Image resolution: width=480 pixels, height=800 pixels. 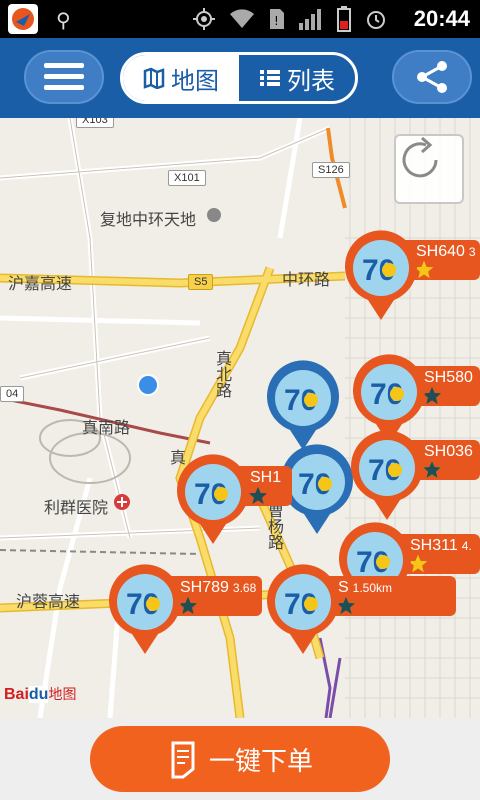 I want to click on alarm-icon, so click(x=376, y=20).